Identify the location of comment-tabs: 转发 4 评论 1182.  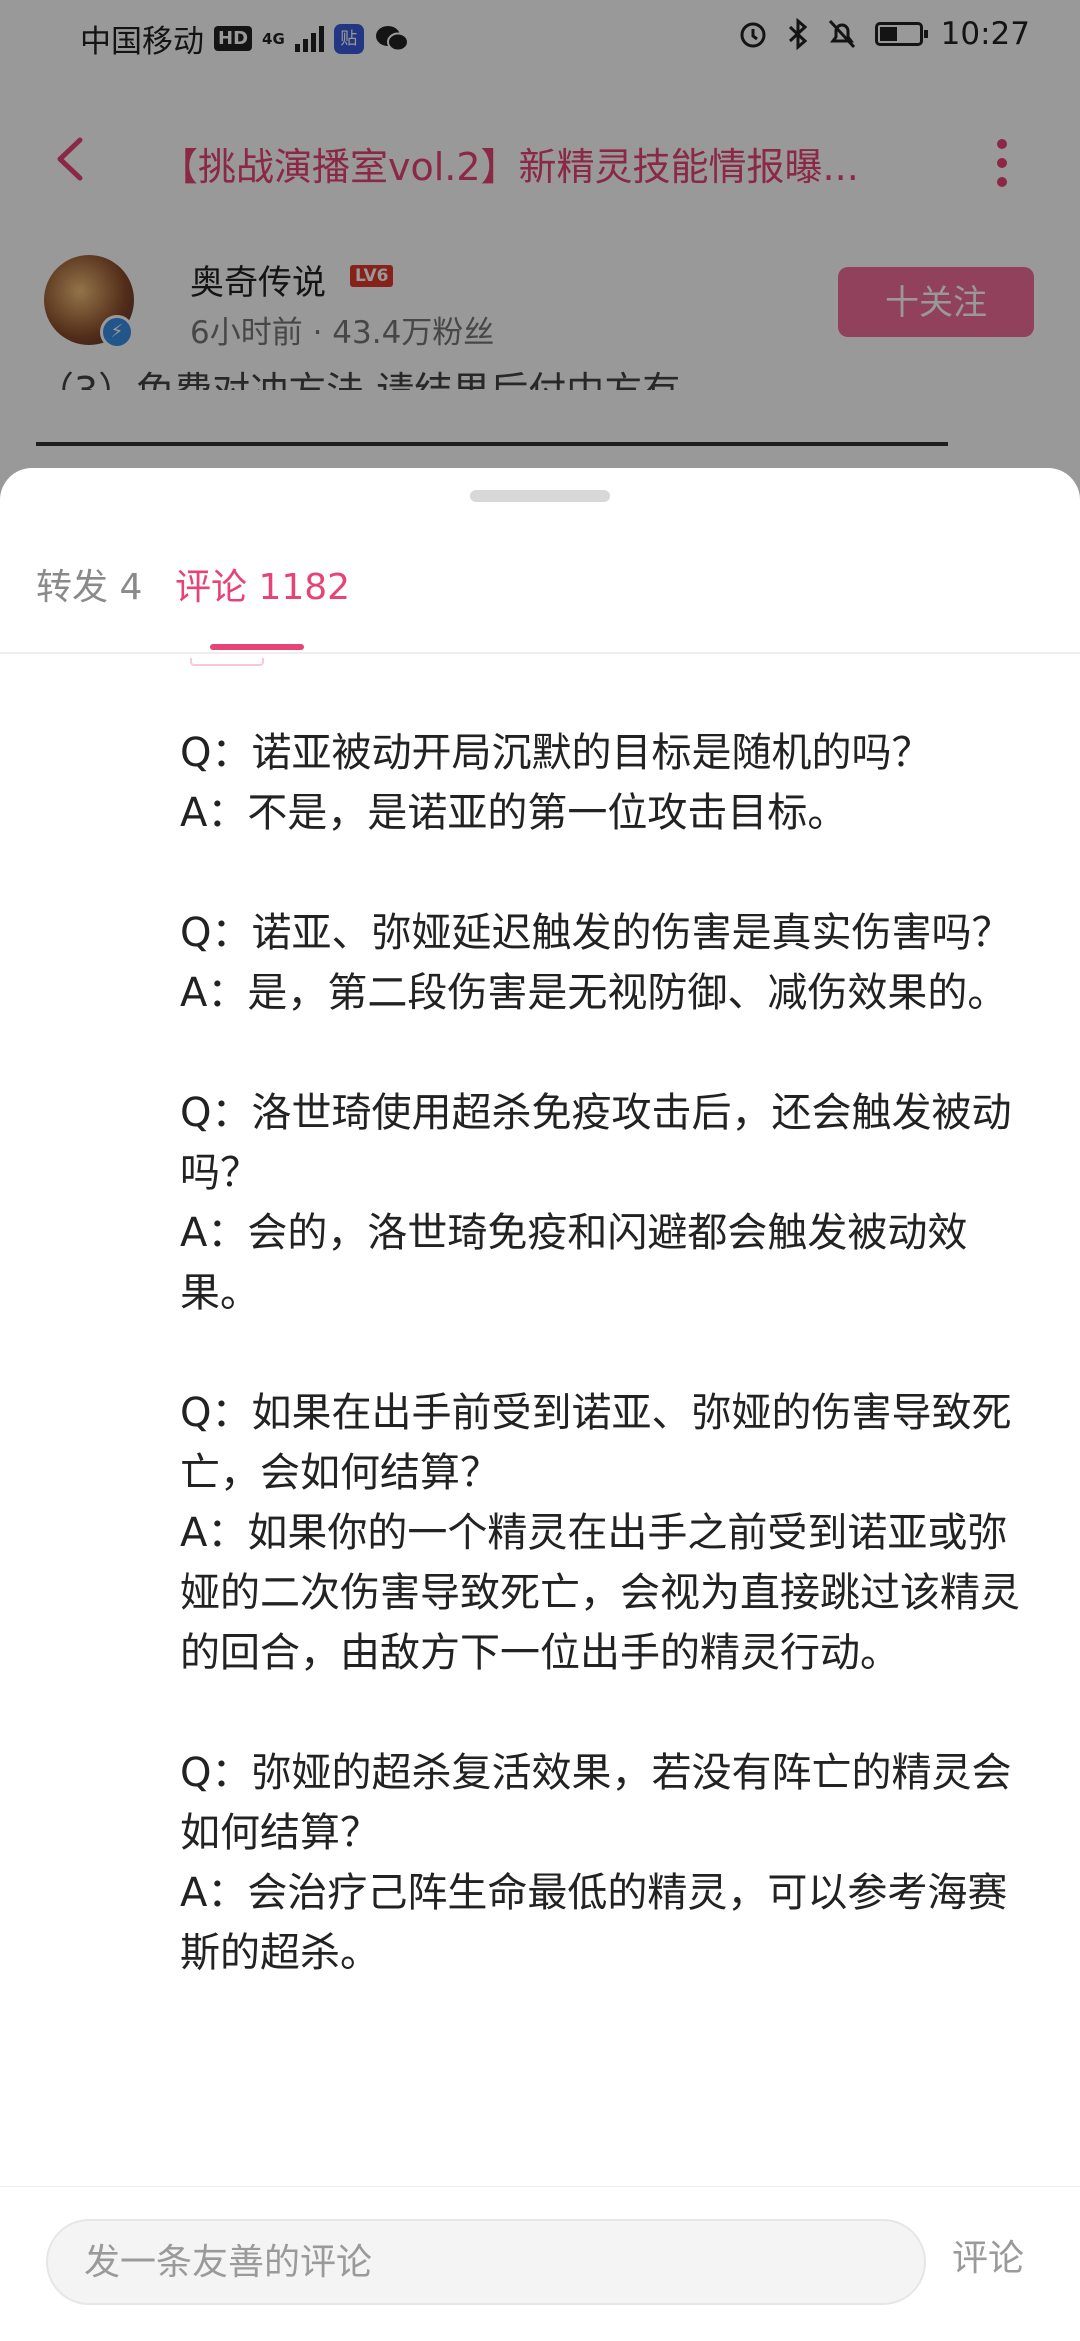
(540, 606).